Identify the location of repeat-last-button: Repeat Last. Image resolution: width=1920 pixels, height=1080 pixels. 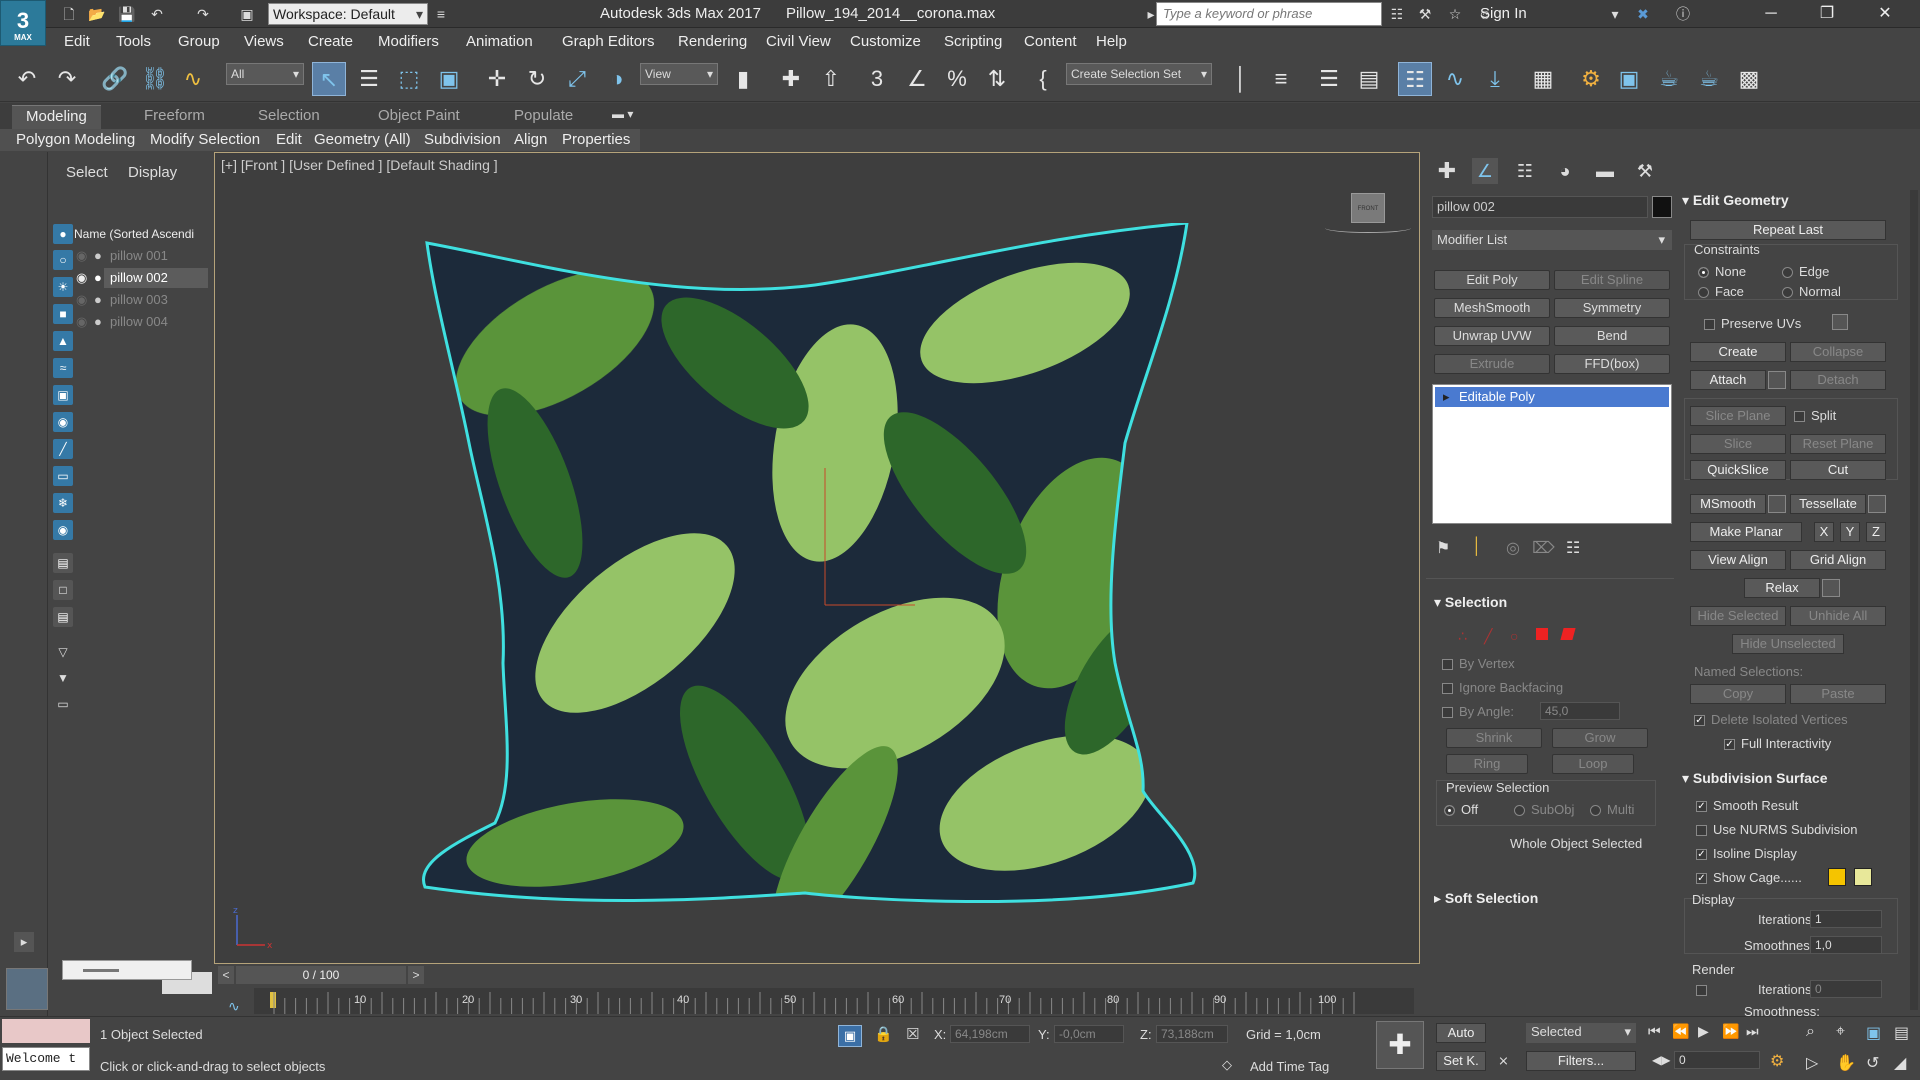
(1788, 230).